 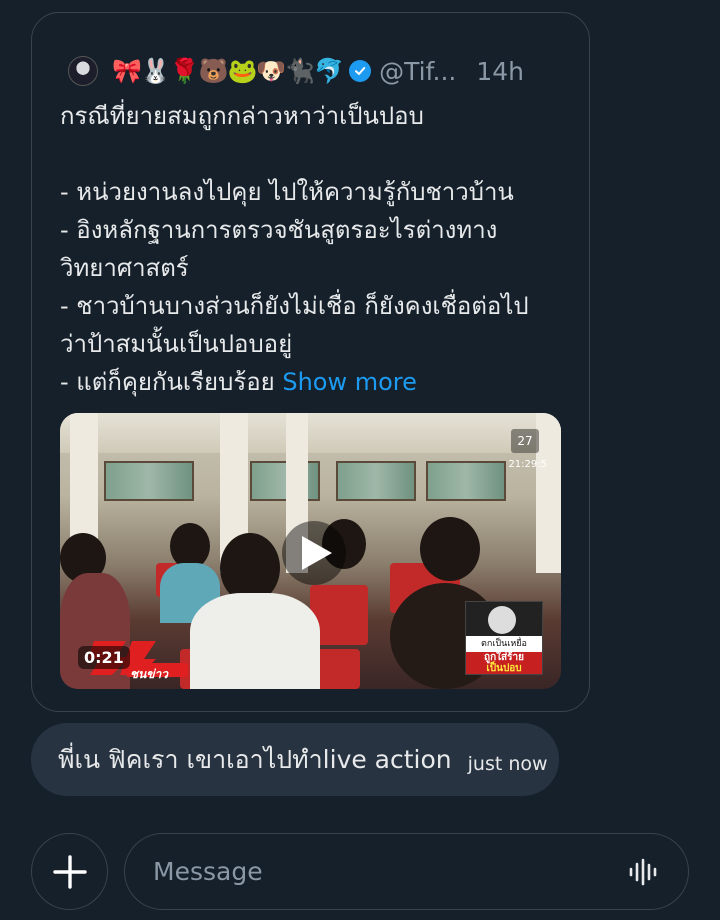 What do you see at coordinates (167, 382) in the screenshot?
I see `tweet-line-text: - แต่ก็คุยกันเรียบร้อย` at bounding box center [167, 382].